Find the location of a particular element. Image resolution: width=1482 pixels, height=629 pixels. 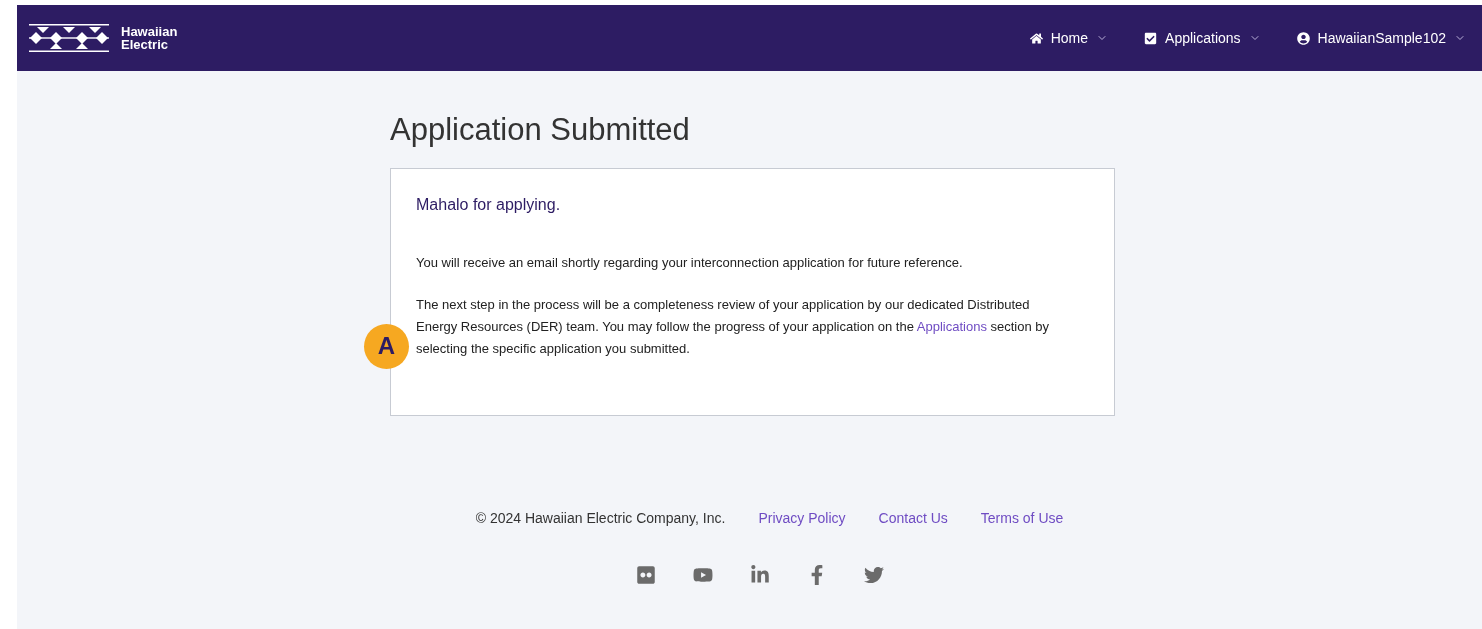

footer-link: Contact Us is located at coordinates (913, 518).